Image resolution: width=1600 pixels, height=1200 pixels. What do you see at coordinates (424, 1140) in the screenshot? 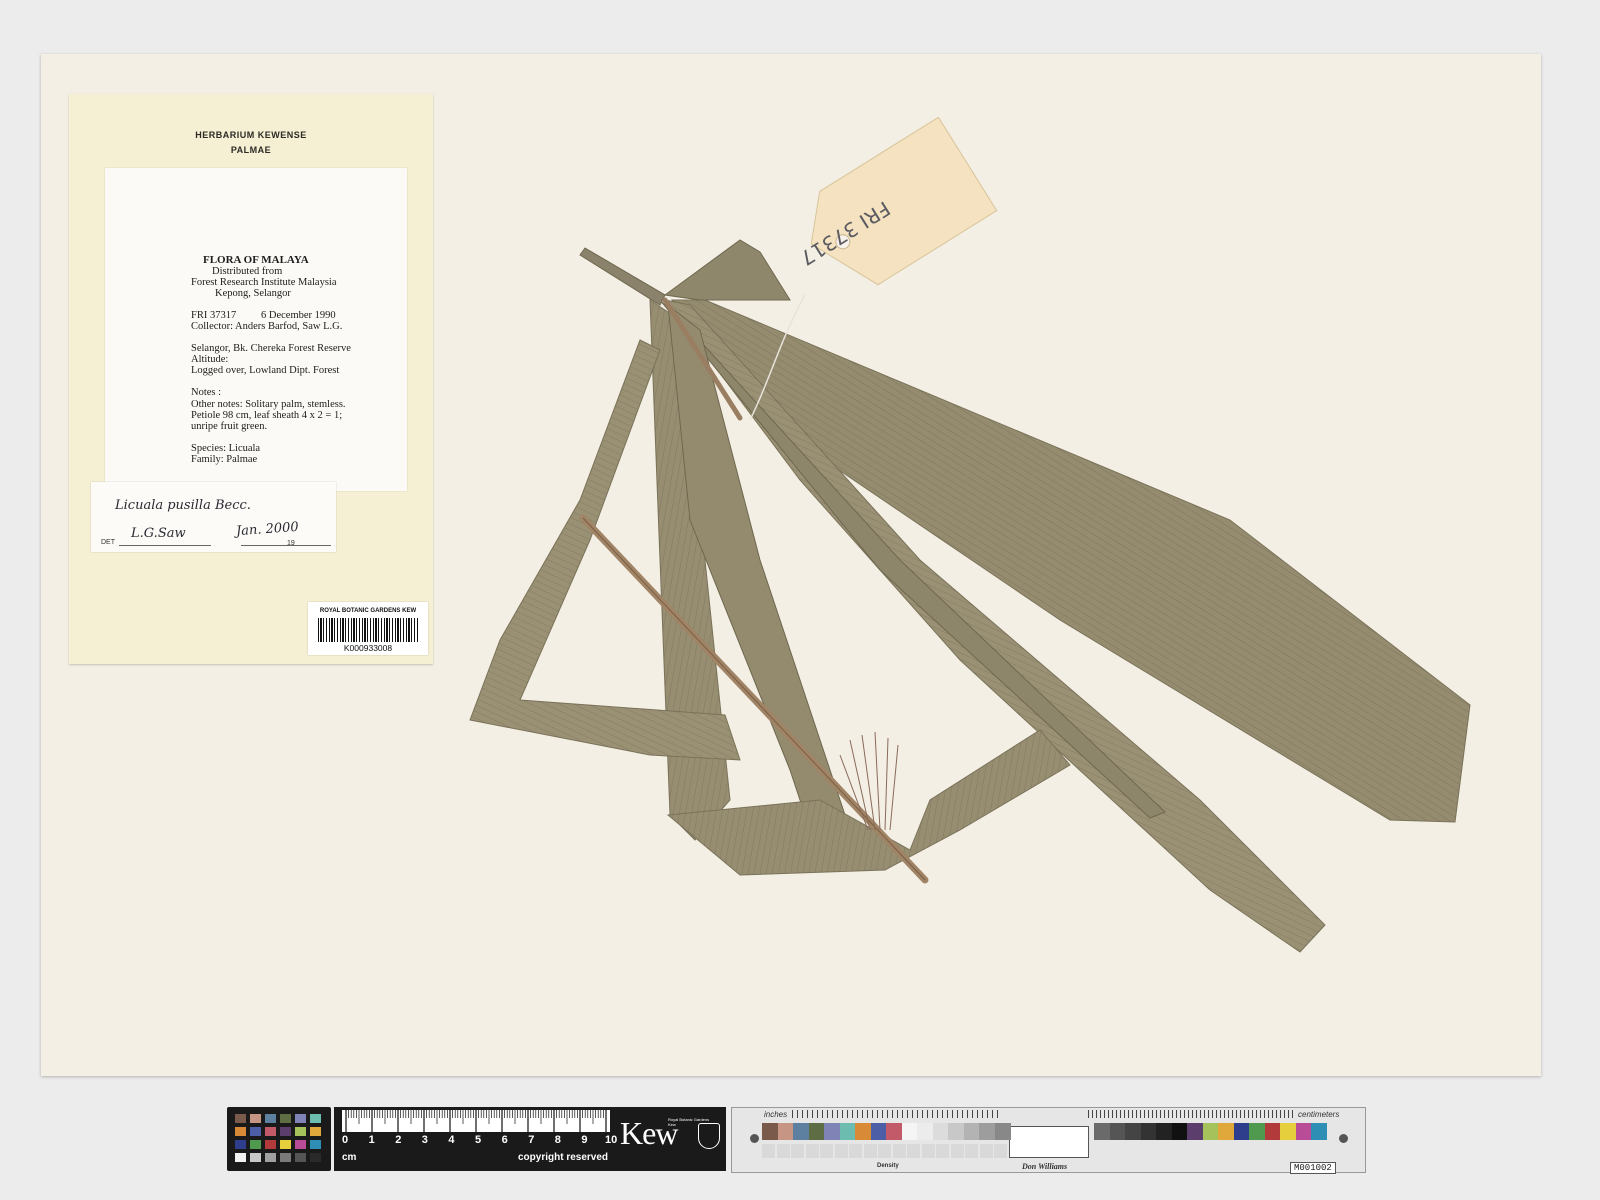
I see `scale-number: 3` at bounding box center [424, 1140].